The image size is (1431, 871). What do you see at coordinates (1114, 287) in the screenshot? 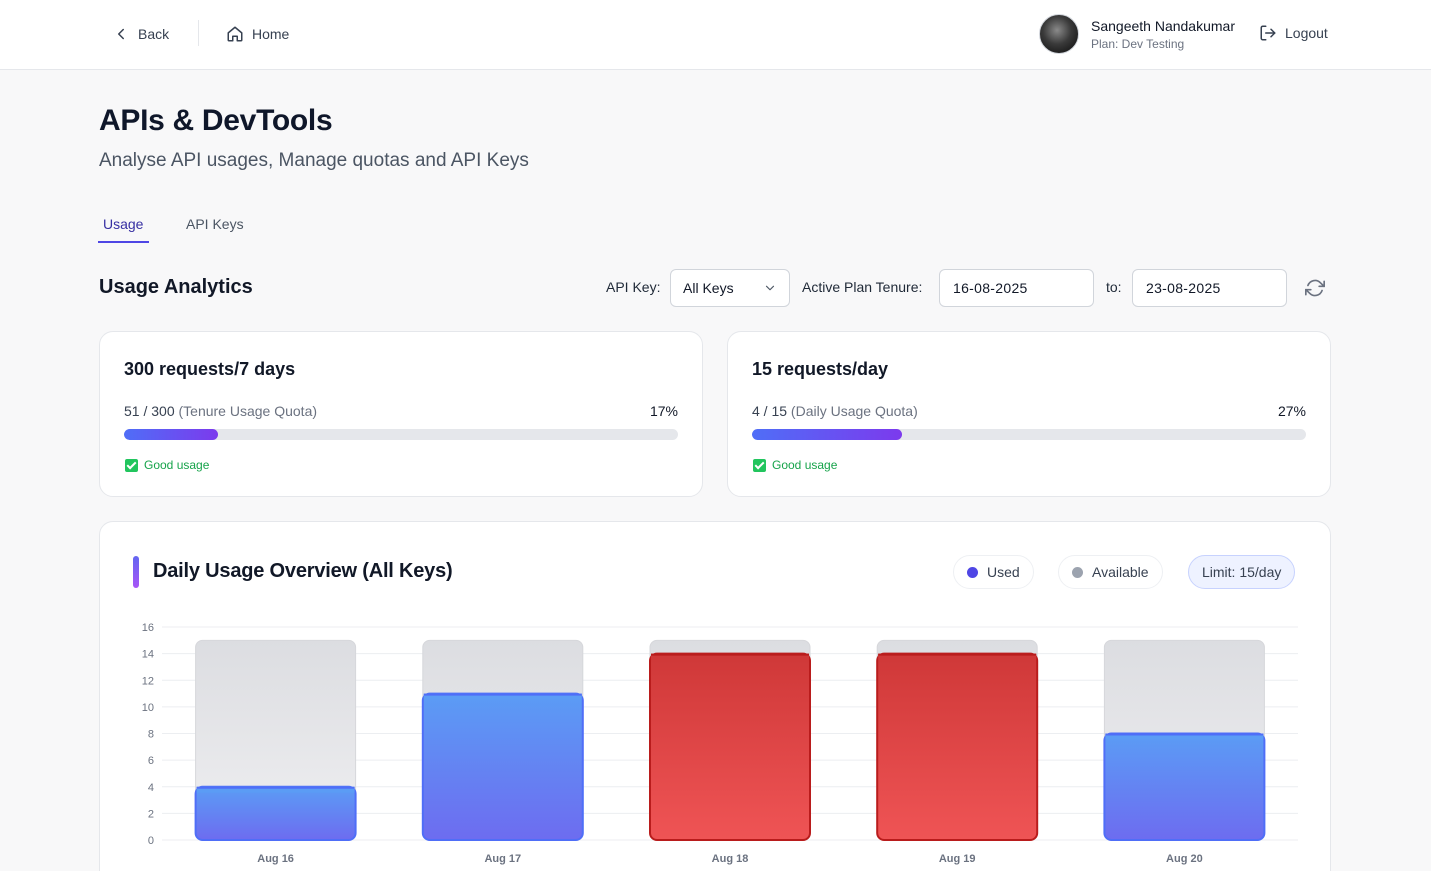
I see `to-label: to:` at bounding box center [1114, 287].